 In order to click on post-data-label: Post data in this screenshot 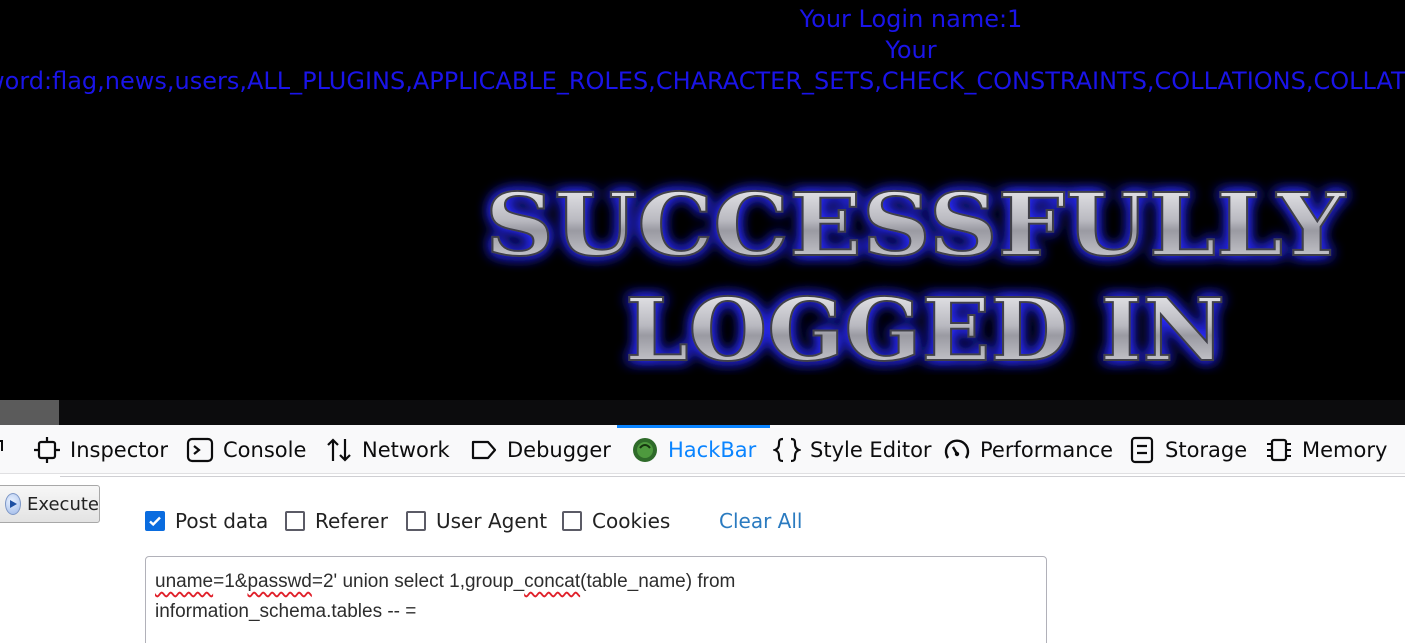, I will do `click(222, 521)`.